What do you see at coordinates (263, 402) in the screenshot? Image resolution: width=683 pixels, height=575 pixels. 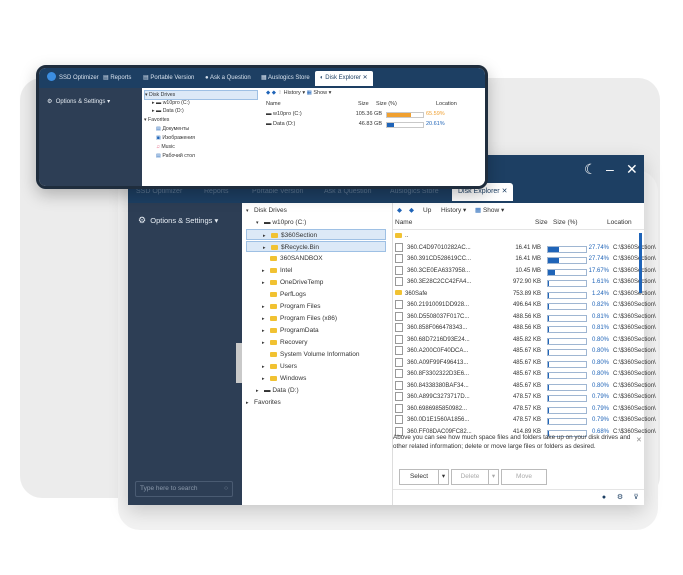 I see `tree-favorites: ▸ Favorites` at bounding box center [263, 402].